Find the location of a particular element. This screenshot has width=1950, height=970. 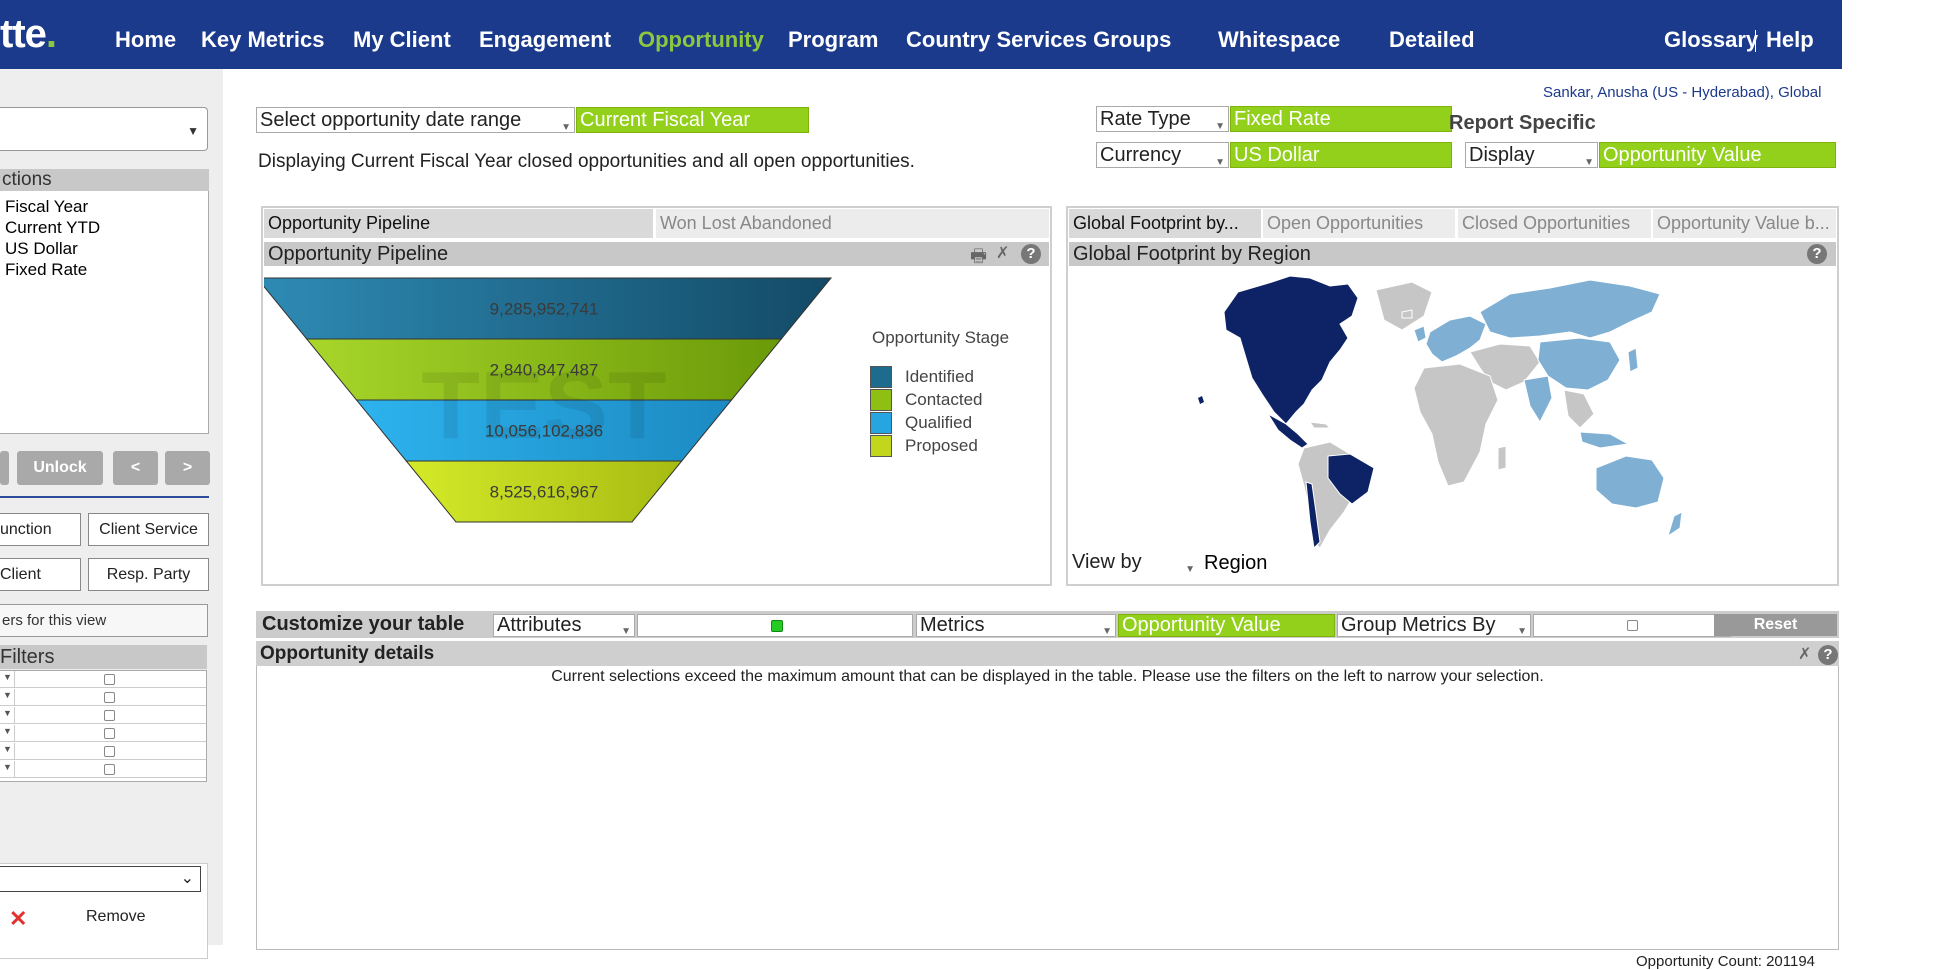

metrics-label: Metrics is located at coordinates (952, 625).